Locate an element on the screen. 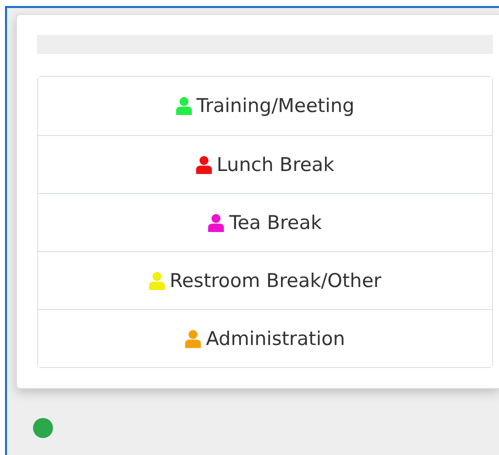  menu-item: Administration is located at coordinates (265, 338).